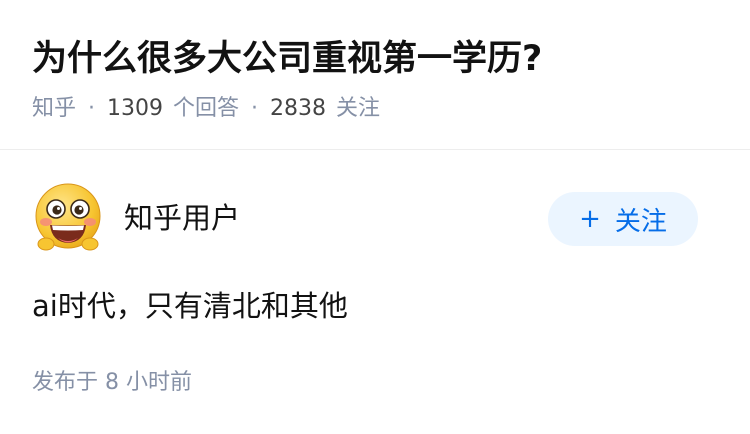 The height and width of the screenshot is (434, 750). I want to click on answer-content: ai时代，只有清北和其他, so click(190, 306).